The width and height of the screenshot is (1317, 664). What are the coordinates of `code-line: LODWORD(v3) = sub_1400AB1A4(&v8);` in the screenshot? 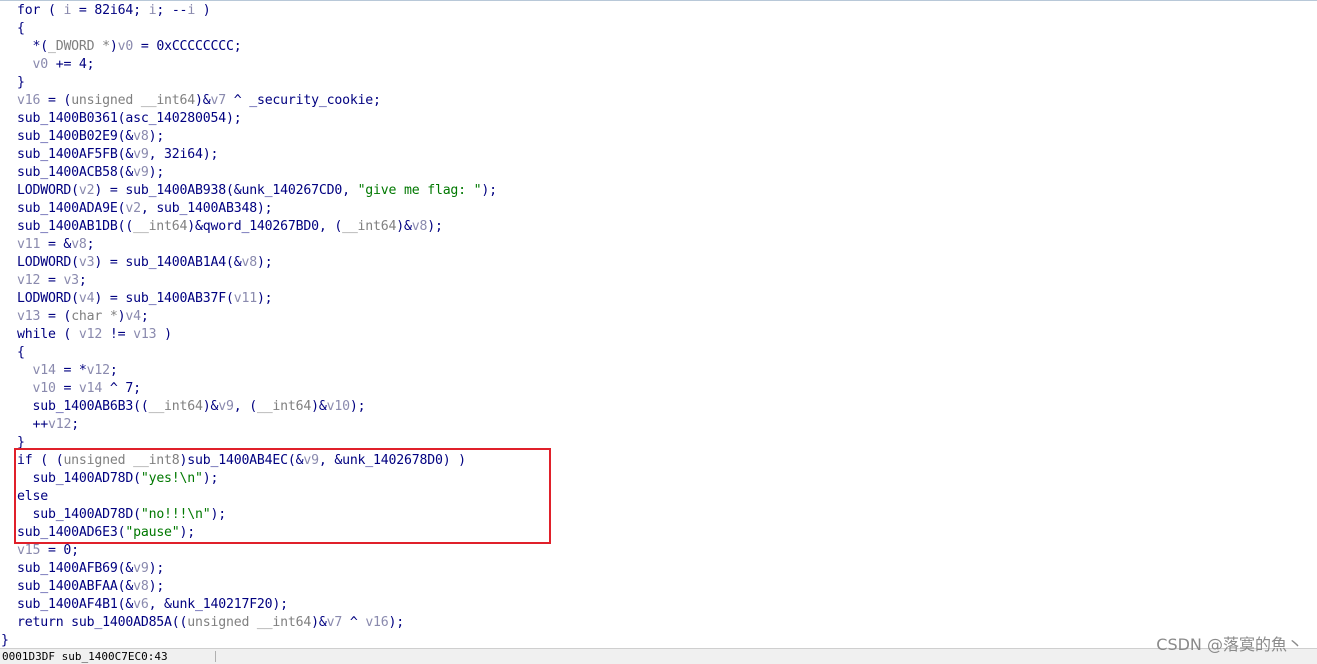 It's located at (145, 263).